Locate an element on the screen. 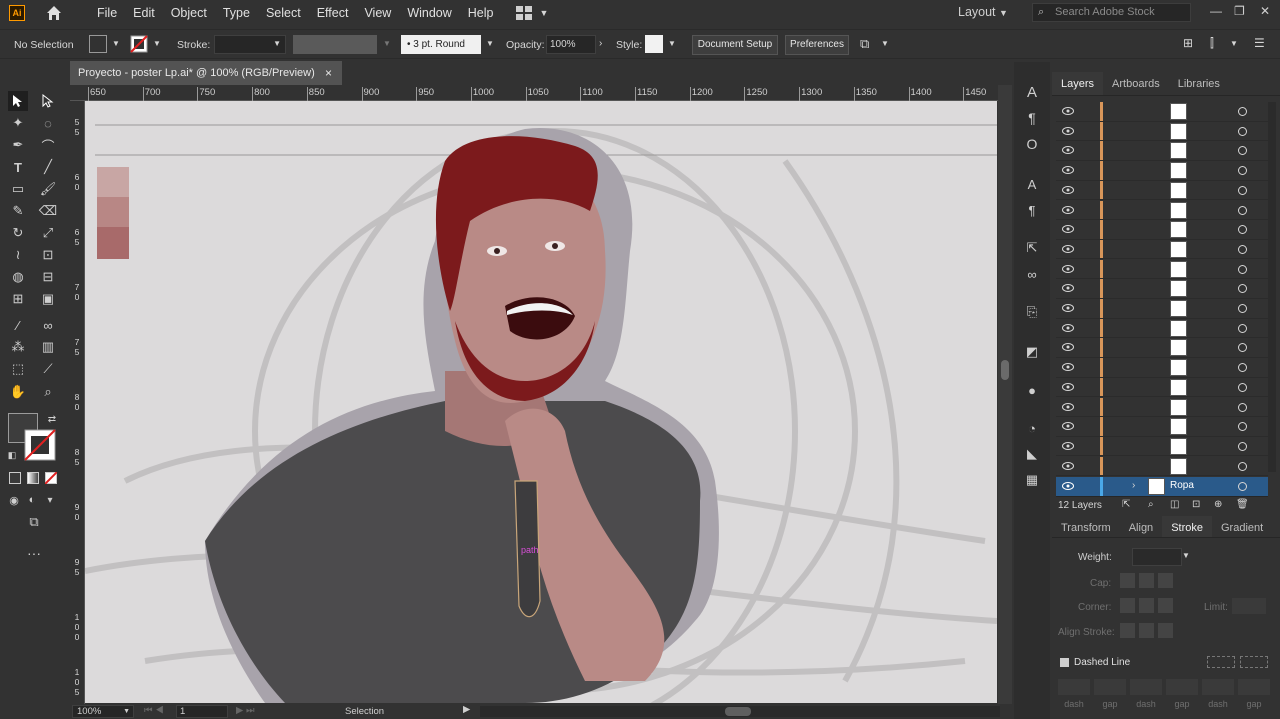 The image size is (1280, 719). transform-icon: ⊞ is located at coordinates (1188, 43).